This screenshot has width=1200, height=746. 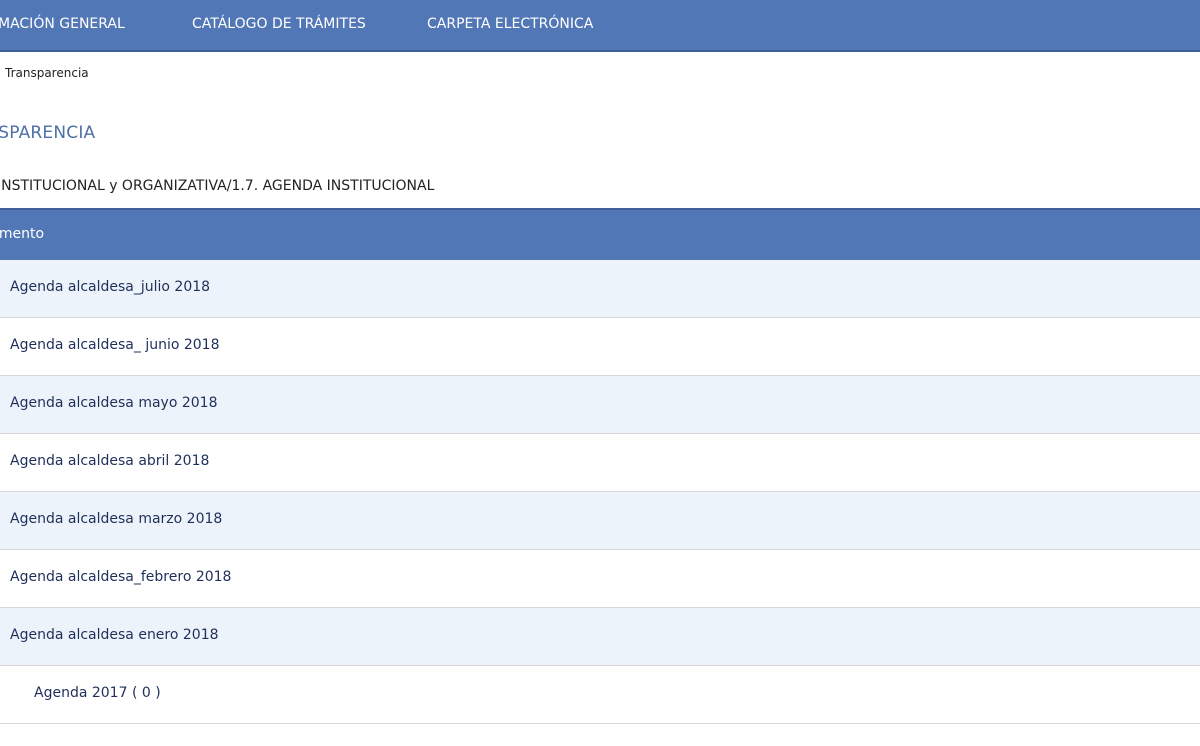 What do you see at coordinates (114, 635) in the screenshot?
I see `document-link: Agenda alcaldesa enero 2018` at bounding box center [114, 635].